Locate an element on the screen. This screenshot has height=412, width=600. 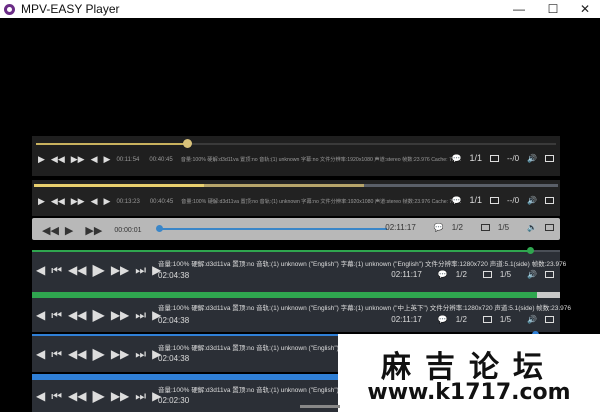
maximize-button: ☐ is located at coordinates (553, 9).